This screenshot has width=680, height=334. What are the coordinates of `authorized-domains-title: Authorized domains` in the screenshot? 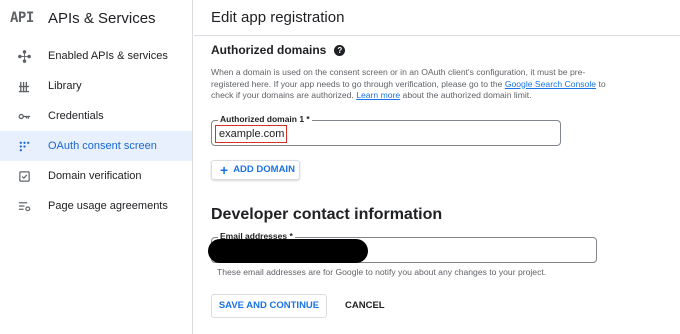 It's located at (269, 50).